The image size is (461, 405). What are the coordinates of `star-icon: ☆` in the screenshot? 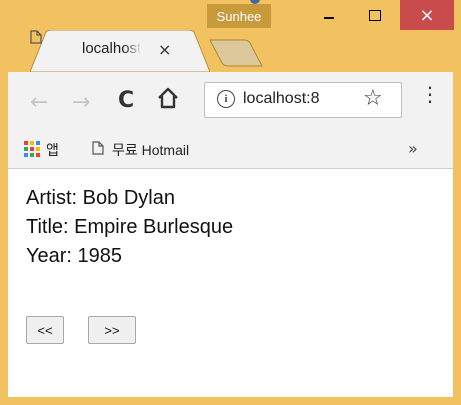 It's located at (373, 98).